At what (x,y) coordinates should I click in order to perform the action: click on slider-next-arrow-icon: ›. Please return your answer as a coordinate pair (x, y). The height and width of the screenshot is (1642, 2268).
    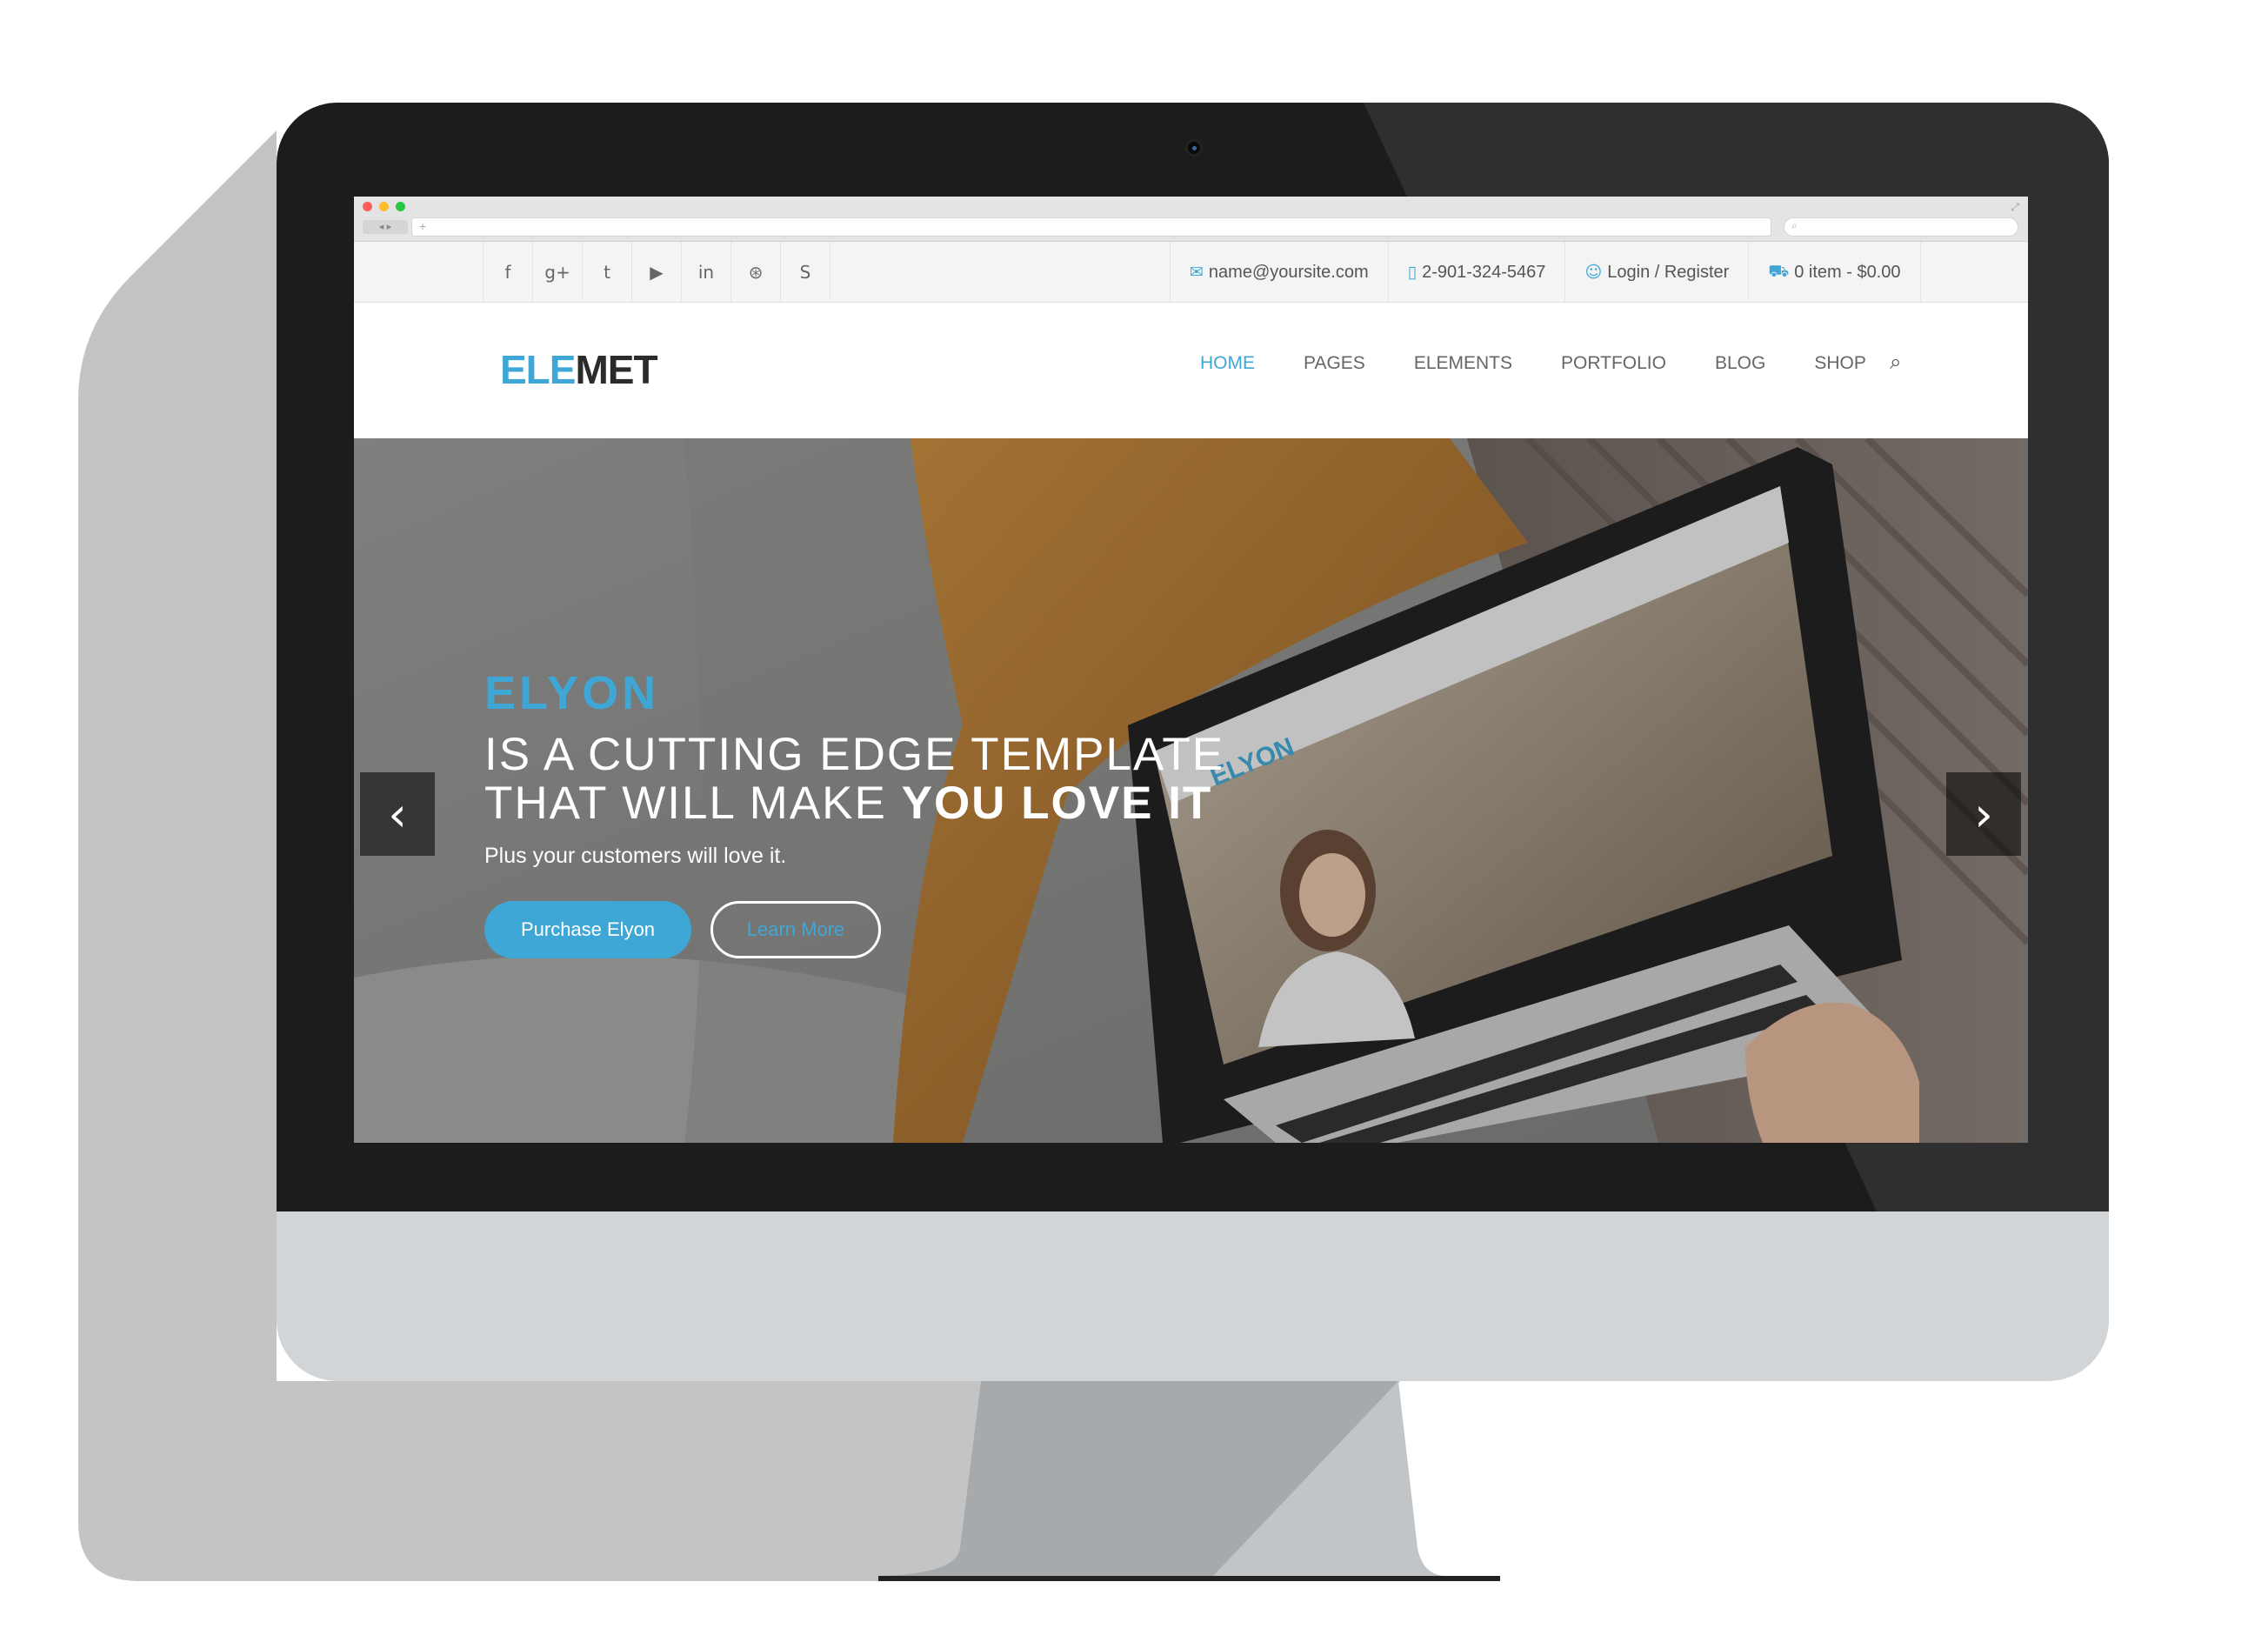
    Looking at the image, I should click on (1983, 814).